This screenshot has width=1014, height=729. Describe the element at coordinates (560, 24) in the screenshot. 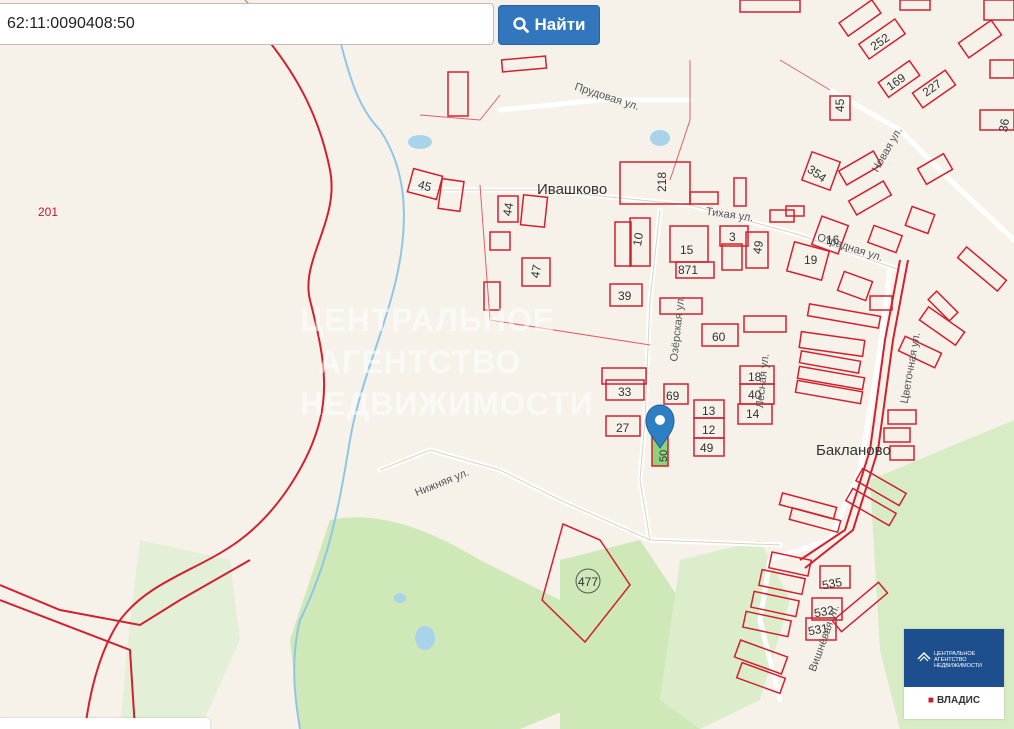

I see `search-button-label: Найти` at that location.